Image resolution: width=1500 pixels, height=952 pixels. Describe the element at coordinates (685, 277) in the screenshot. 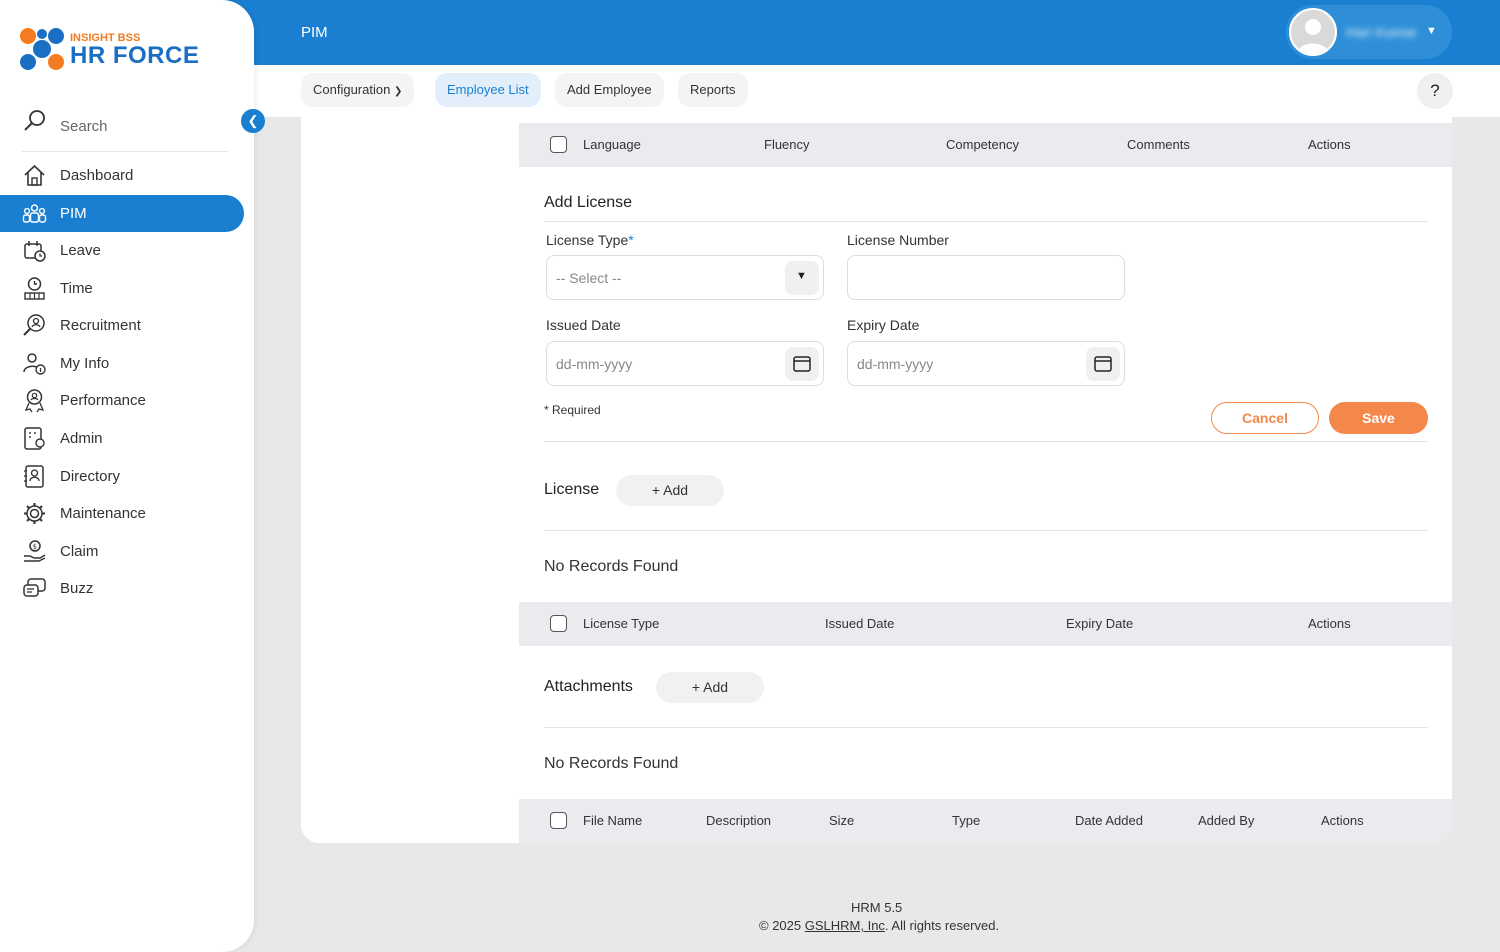

I see `license-type-select: -- Select -- ▼` at that location.